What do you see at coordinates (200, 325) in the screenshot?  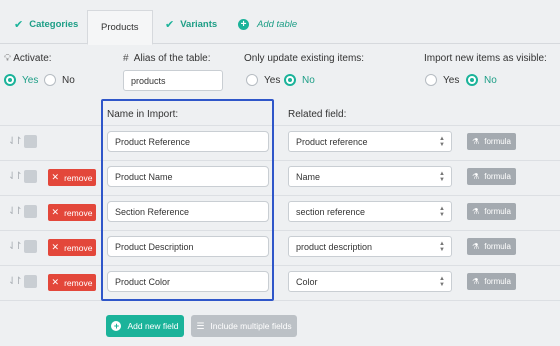 I see `list-icon: ☰` at bounding box center [200, 325].